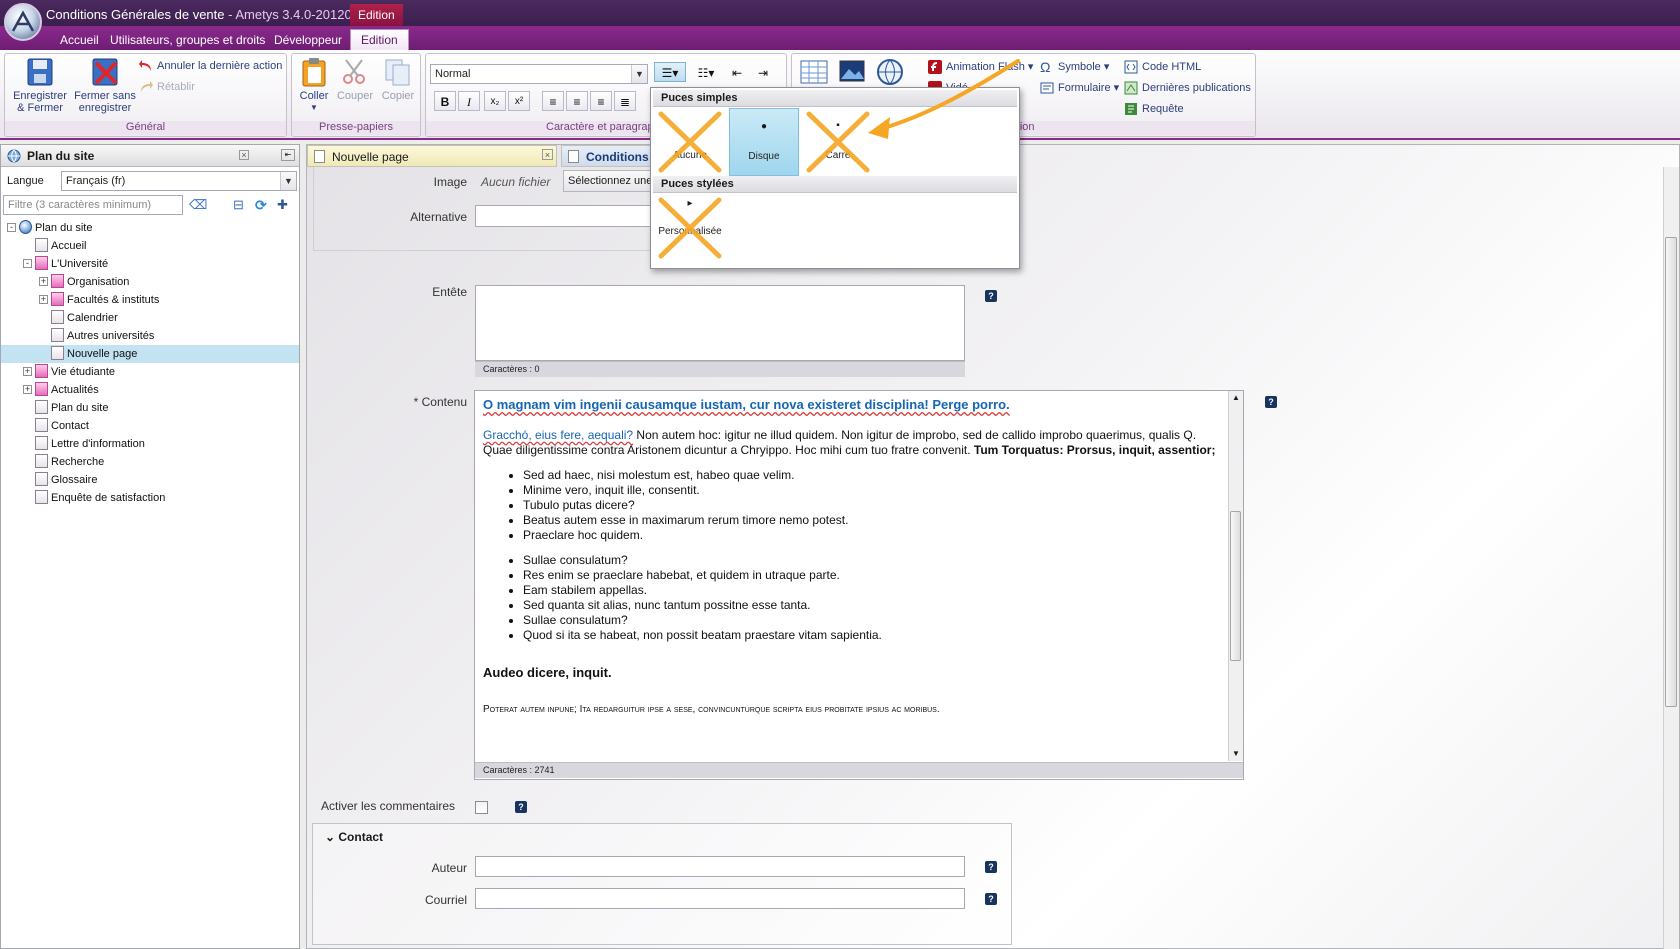  I want to click on plugin-icon: ✚, so click(285, 205).